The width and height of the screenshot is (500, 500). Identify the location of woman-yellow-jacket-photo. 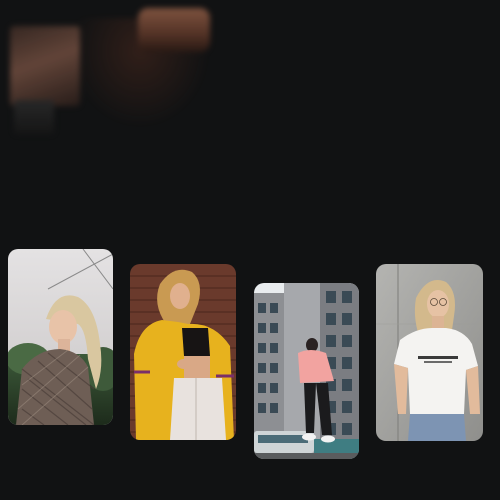
(183, 352).